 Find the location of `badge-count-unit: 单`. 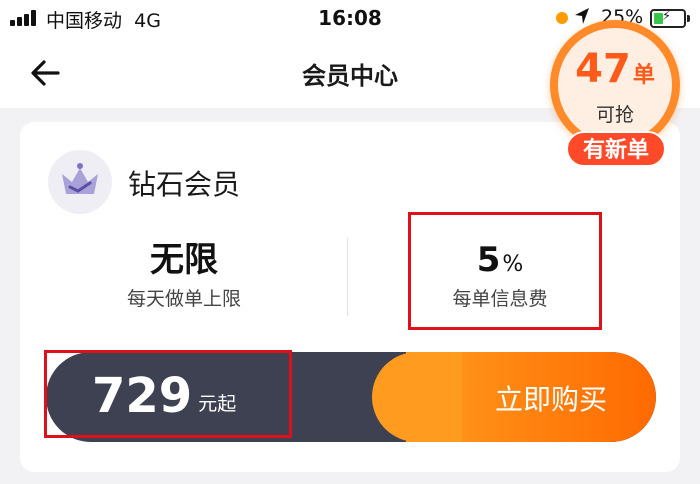

badge-count-unit: 单 is located at coordinates (643, 75).